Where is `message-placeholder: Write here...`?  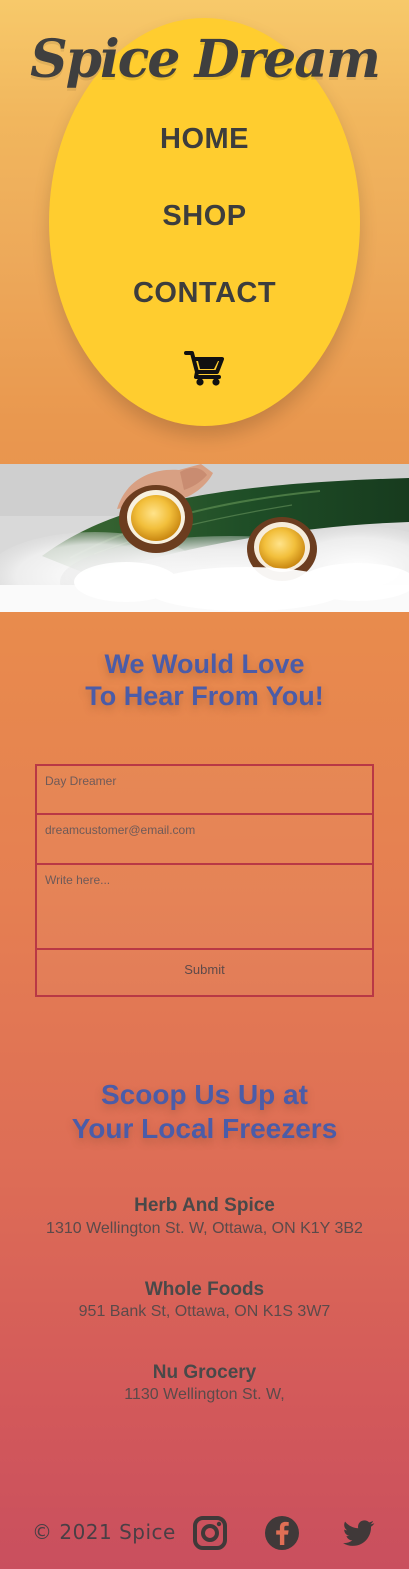
message-placeholder: Write here... is located at coordinates (78, 880).